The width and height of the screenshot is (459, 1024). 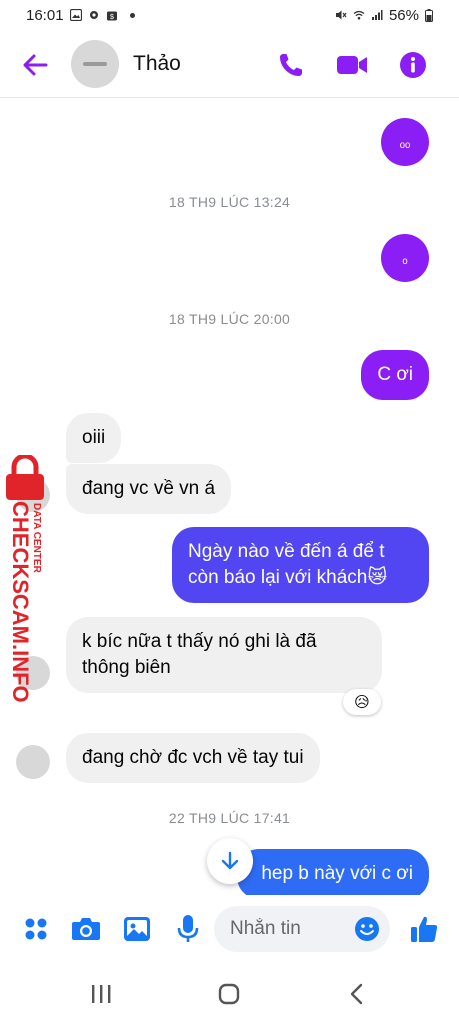 What do you see at coordinates (75, 15) in the screenshot?
I see `photo-icon` at bounding box center [75, 15].